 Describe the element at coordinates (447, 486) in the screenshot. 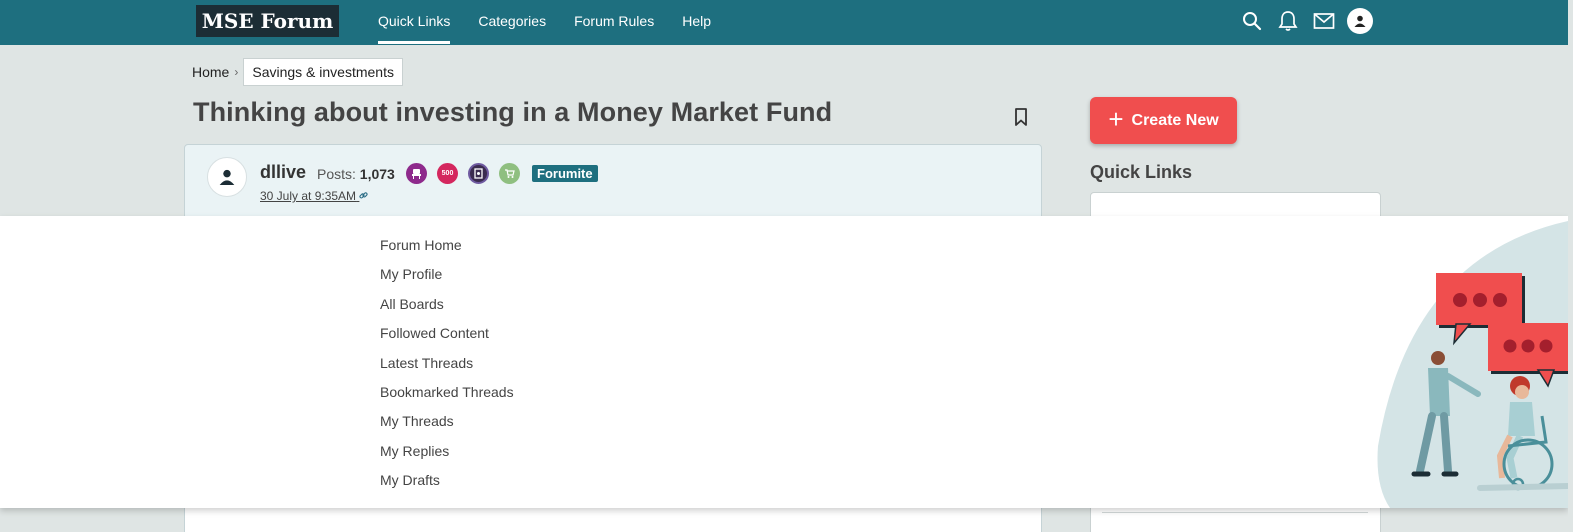

I see `menu-item-my-drafts: My Drafts` at that location.